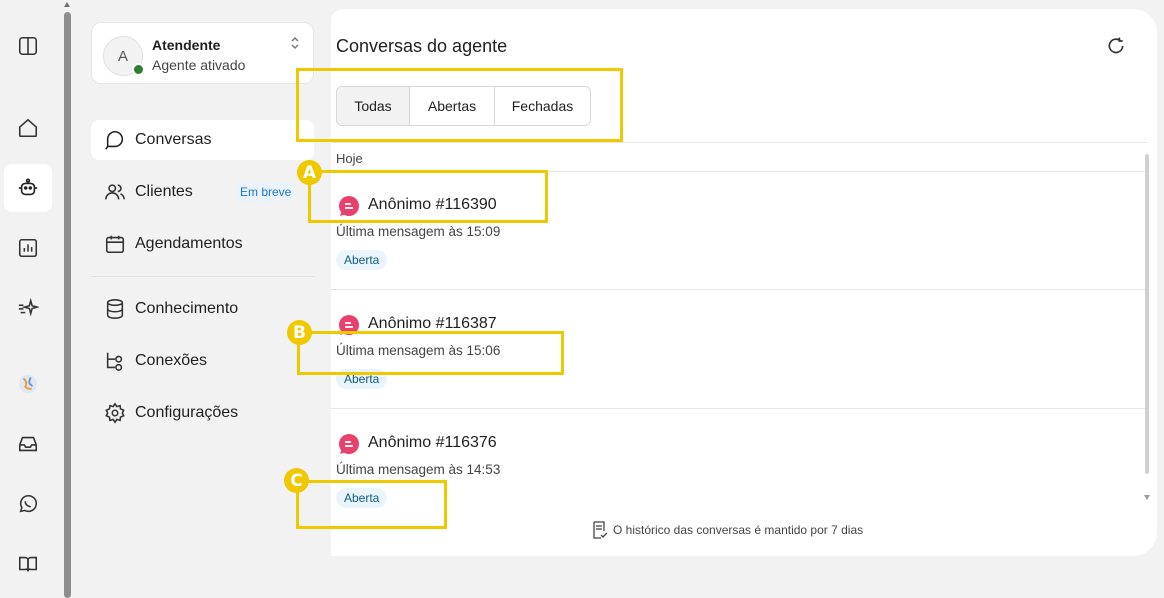 The width and height of the screenshot is (1164, 598). I want to click on inbox-icon, so click(28, 444).